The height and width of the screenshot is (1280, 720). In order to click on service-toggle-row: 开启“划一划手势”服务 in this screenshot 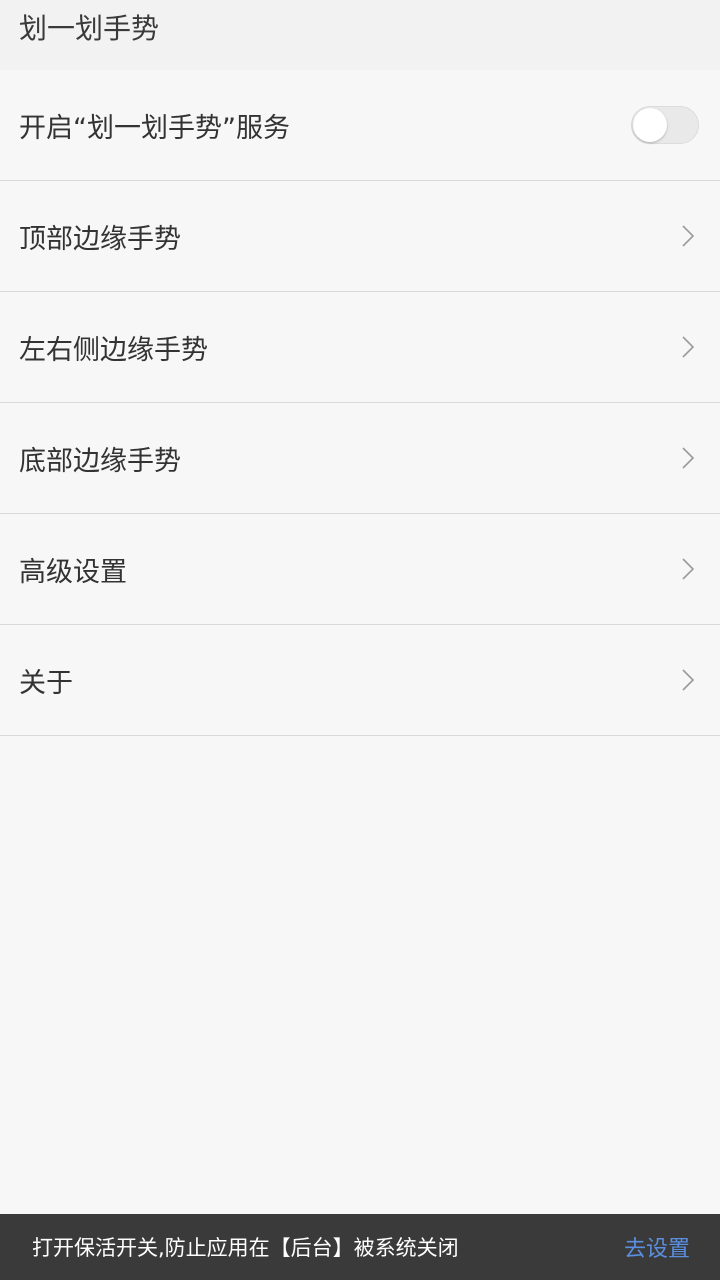, I will do `click(360, 125)`.